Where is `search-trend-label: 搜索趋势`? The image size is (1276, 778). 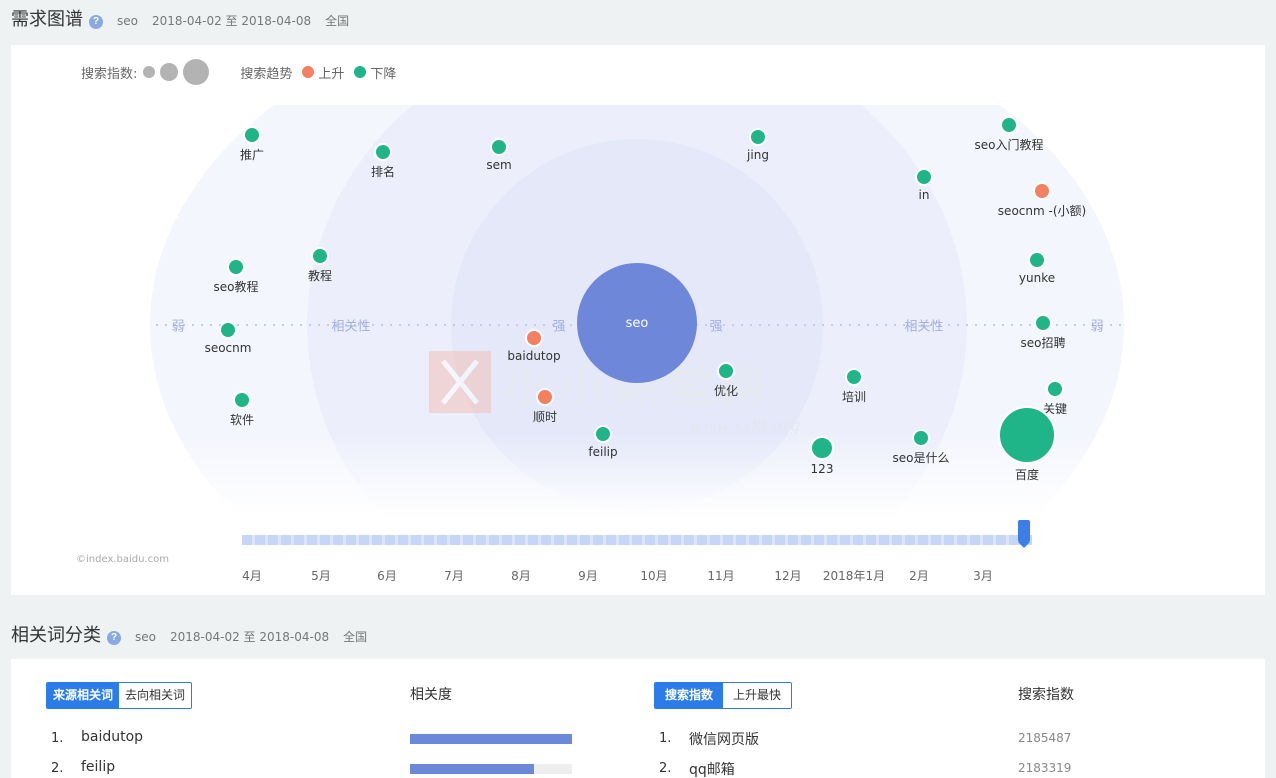 search-trend-label: 搜索趋势 is located at coordinates (266, 74).